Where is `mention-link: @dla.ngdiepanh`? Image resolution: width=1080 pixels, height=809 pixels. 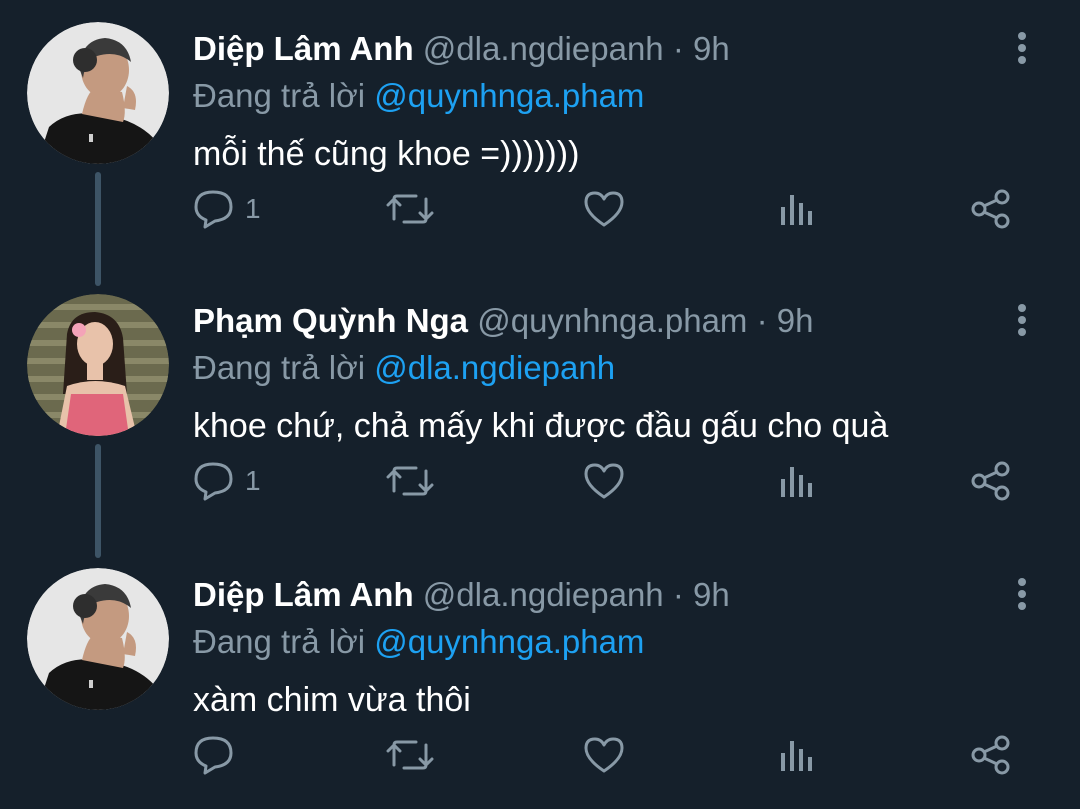 mention-link: @dla.ngdiepanh is located at coordinates (494, 367).